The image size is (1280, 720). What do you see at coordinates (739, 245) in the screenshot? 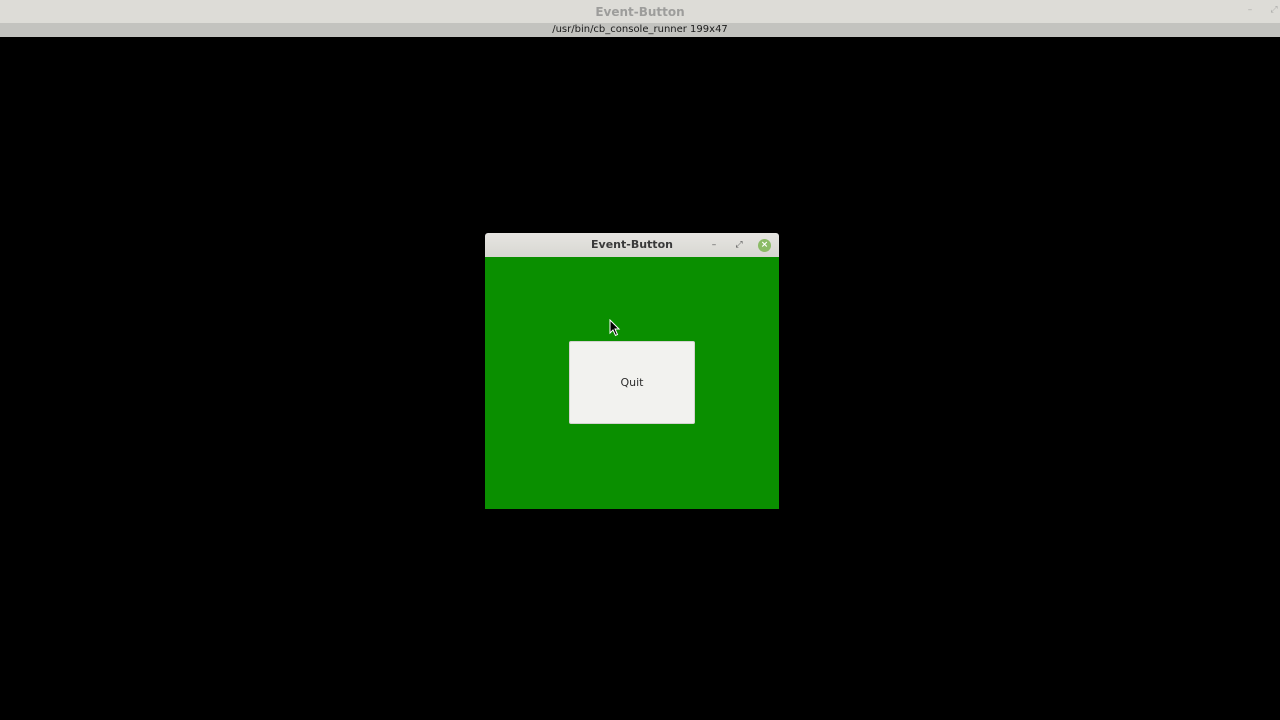
I see `maximize-icon: ⤢` at bounding box center [739, 245].